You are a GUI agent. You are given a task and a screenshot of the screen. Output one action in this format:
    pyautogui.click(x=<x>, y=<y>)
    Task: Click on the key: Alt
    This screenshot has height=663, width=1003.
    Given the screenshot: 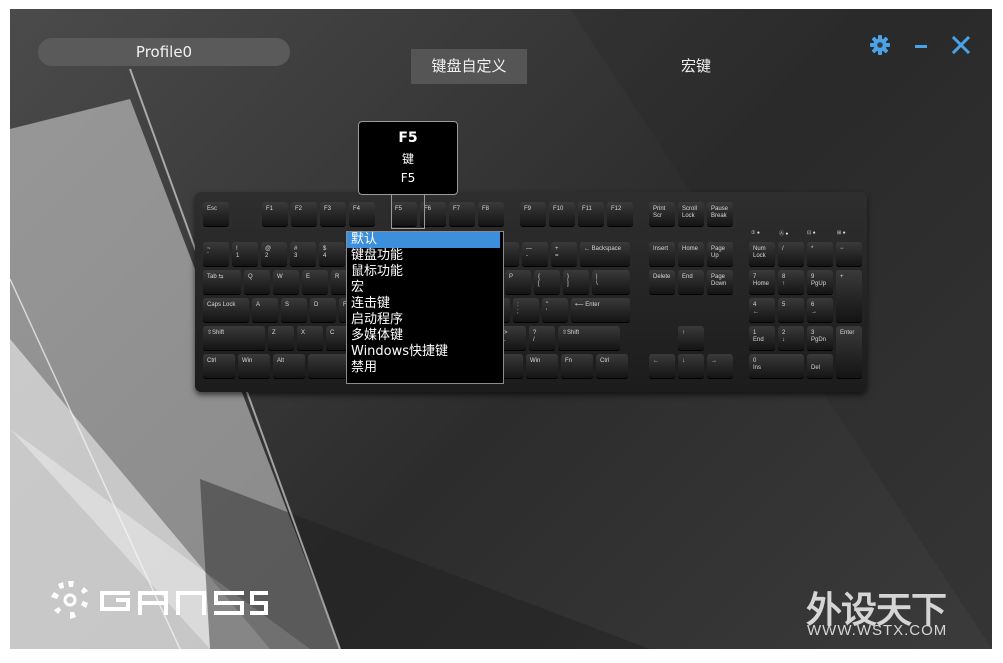 What is the action you would take?
    pyautogui.click(x=289, y=366)
    